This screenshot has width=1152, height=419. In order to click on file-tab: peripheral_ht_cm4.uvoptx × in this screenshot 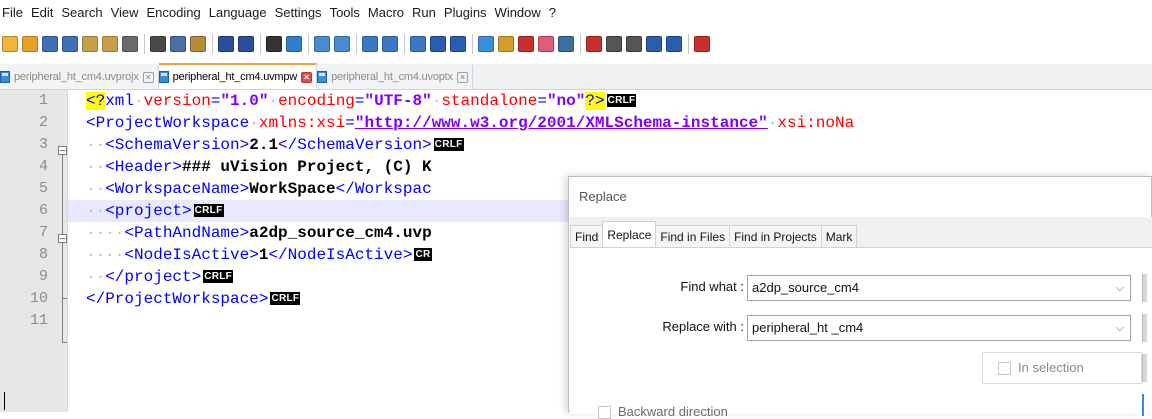, I will do `click(395, 77)`.